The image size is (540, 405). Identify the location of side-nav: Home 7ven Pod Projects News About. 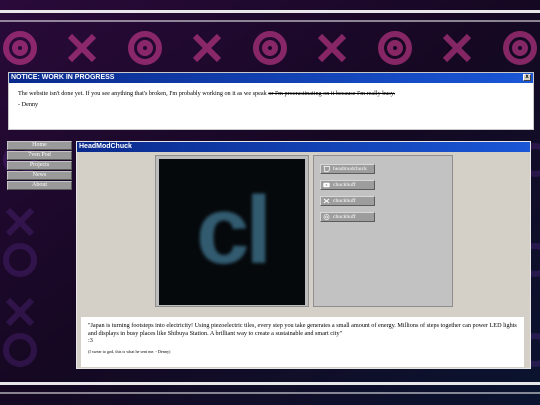
(39, 166).